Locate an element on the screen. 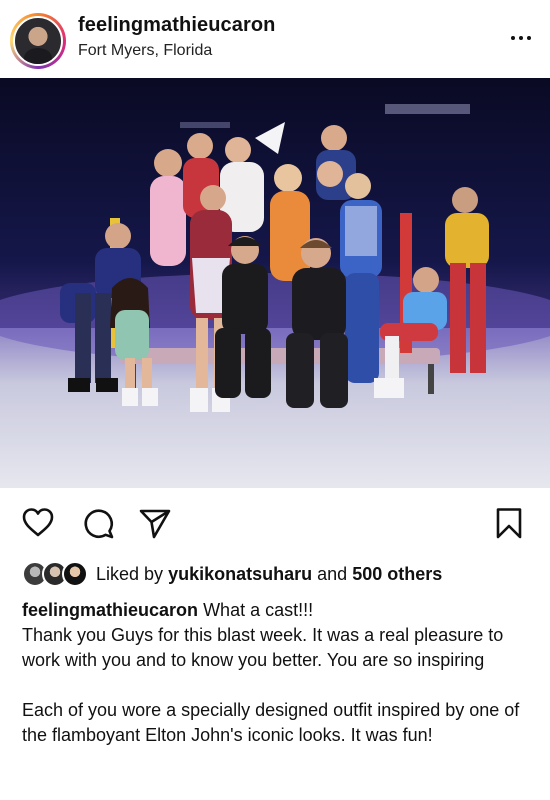  likes-row: Liked by yukikonatsuharu and 500 others is located at coordinates (232, 574).